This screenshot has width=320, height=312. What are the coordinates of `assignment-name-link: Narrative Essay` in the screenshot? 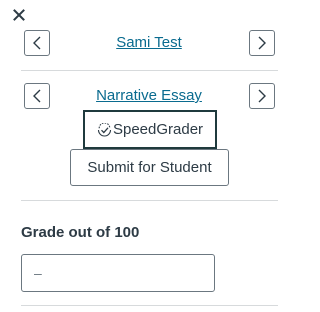 It's located at (149, 96).